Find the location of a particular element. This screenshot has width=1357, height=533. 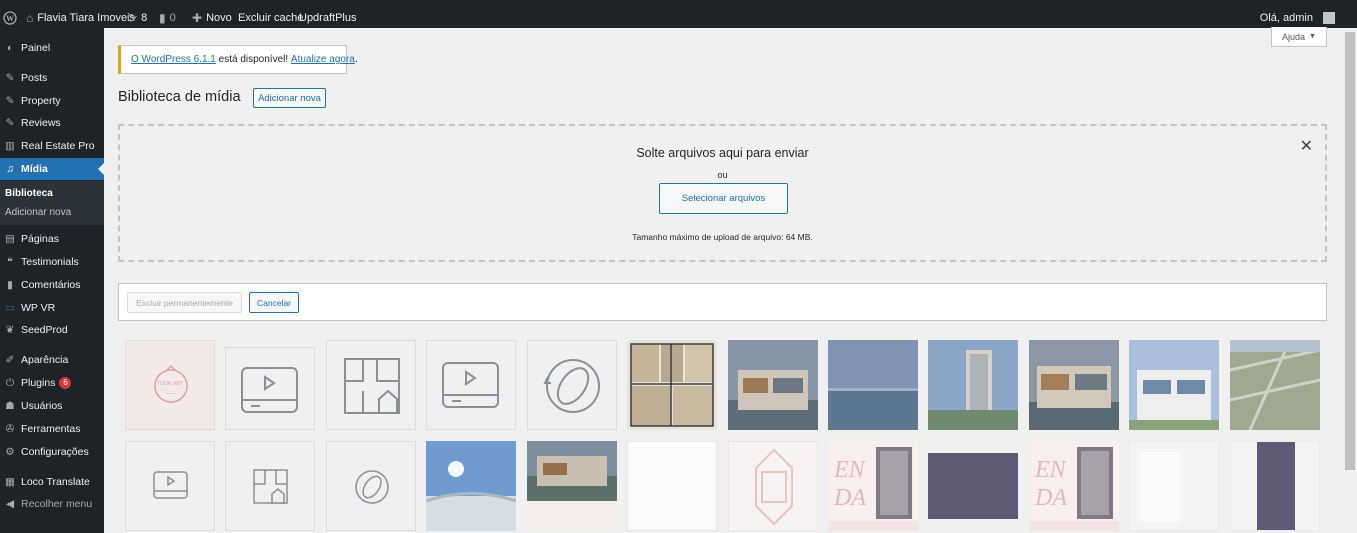

media-item-sea-photo is located at coordinates (873, 385).